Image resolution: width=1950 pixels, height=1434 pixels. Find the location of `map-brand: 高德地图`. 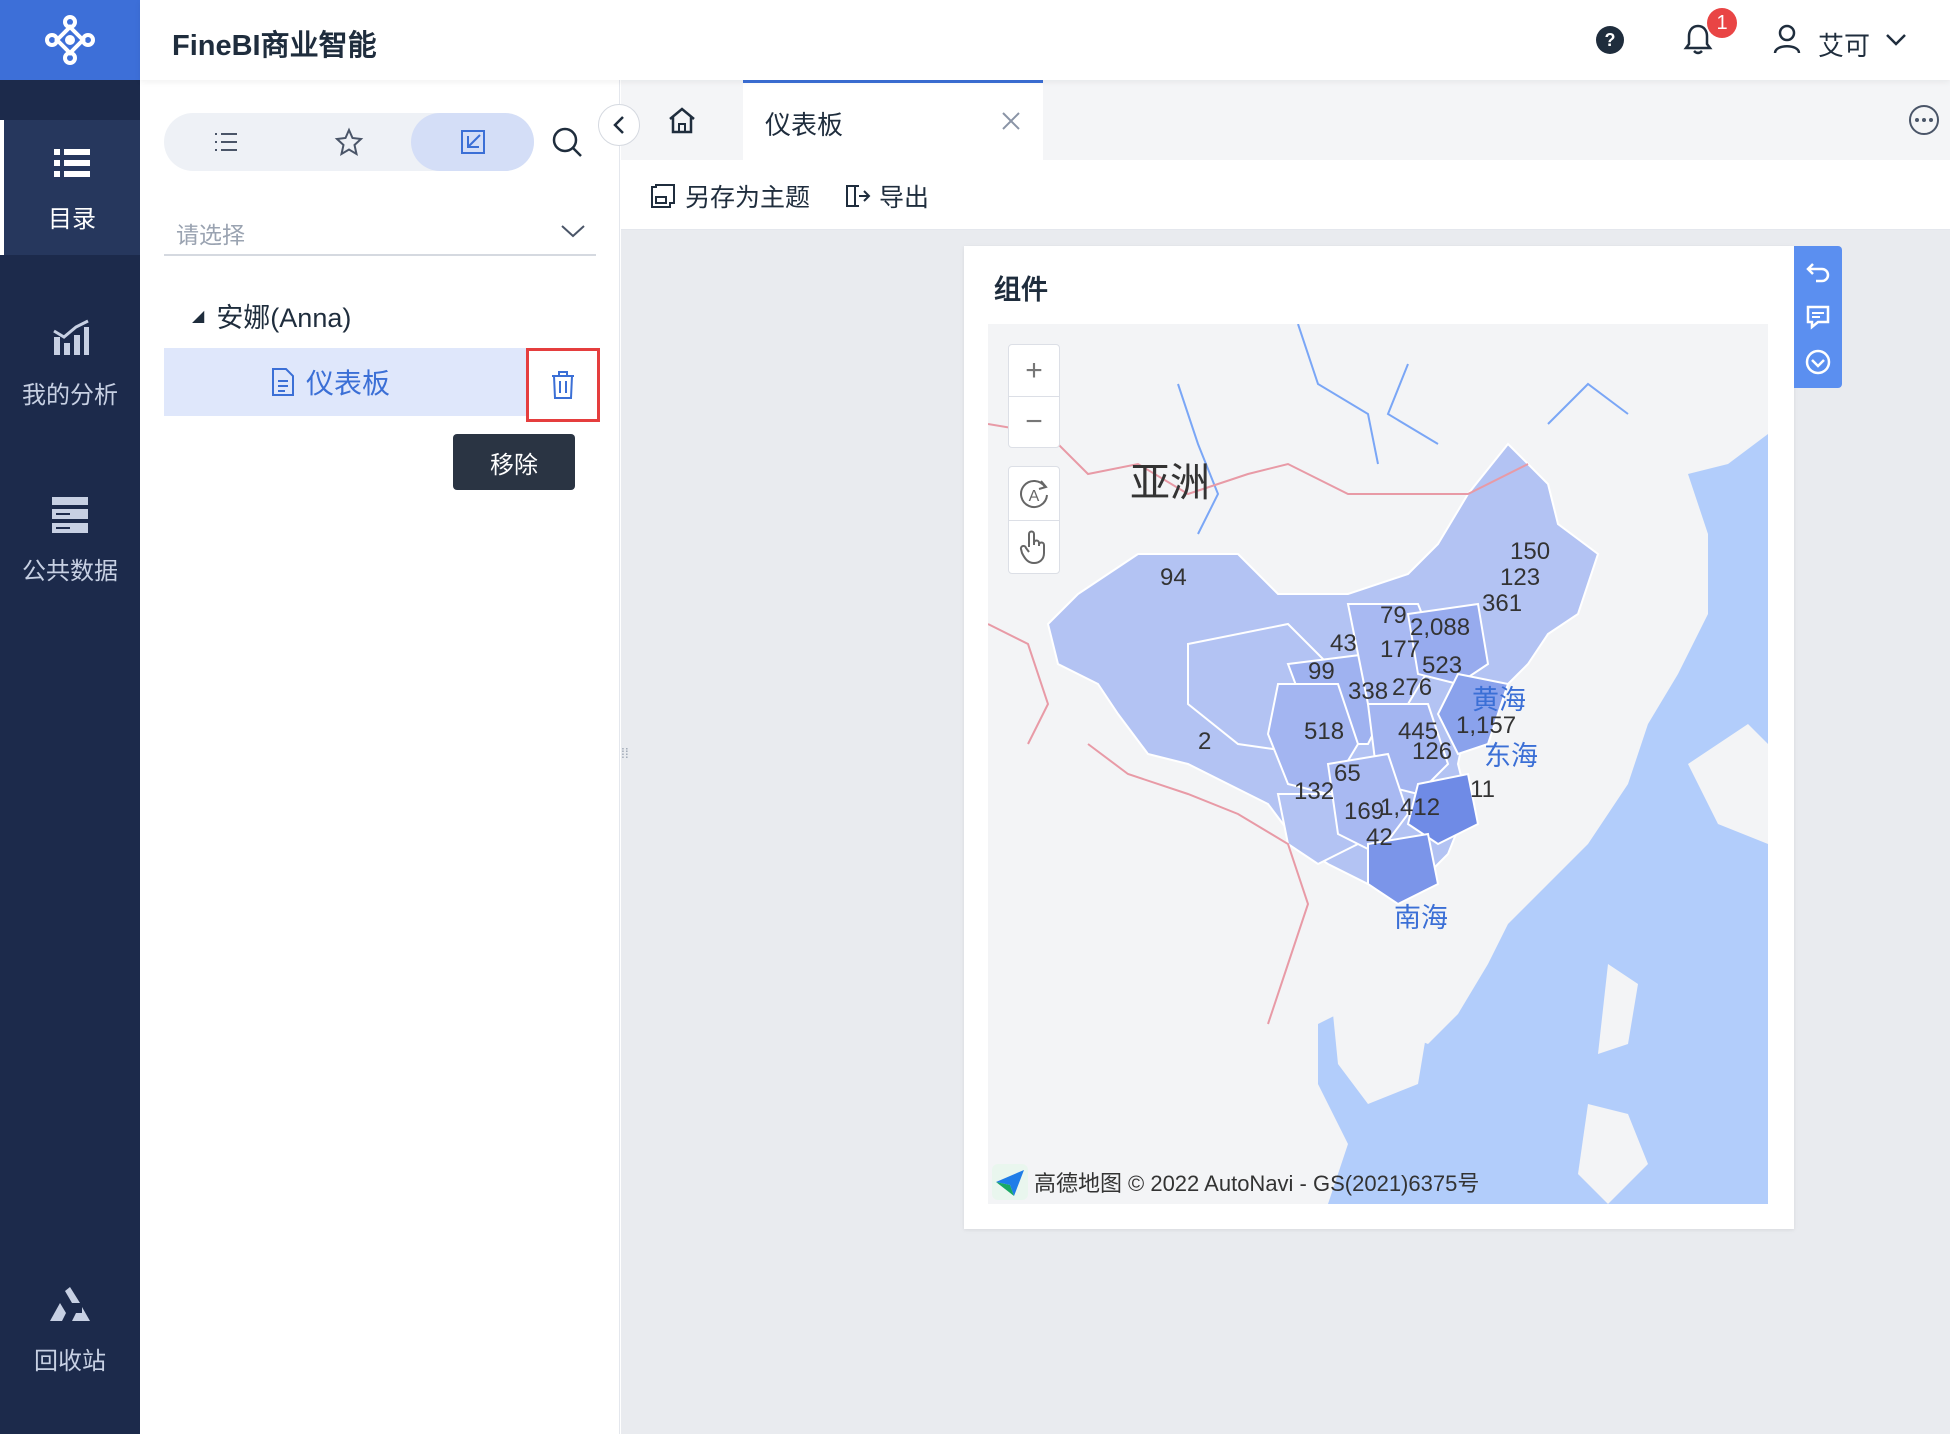

map-brand: 高德地图 is located at coordinates (1078, 1183).